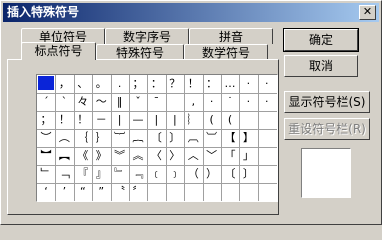  What do you see at coordinates (193, 120) in the screenshot?
I see `symbol-cell: ︴` at bounding box center [193, 120].